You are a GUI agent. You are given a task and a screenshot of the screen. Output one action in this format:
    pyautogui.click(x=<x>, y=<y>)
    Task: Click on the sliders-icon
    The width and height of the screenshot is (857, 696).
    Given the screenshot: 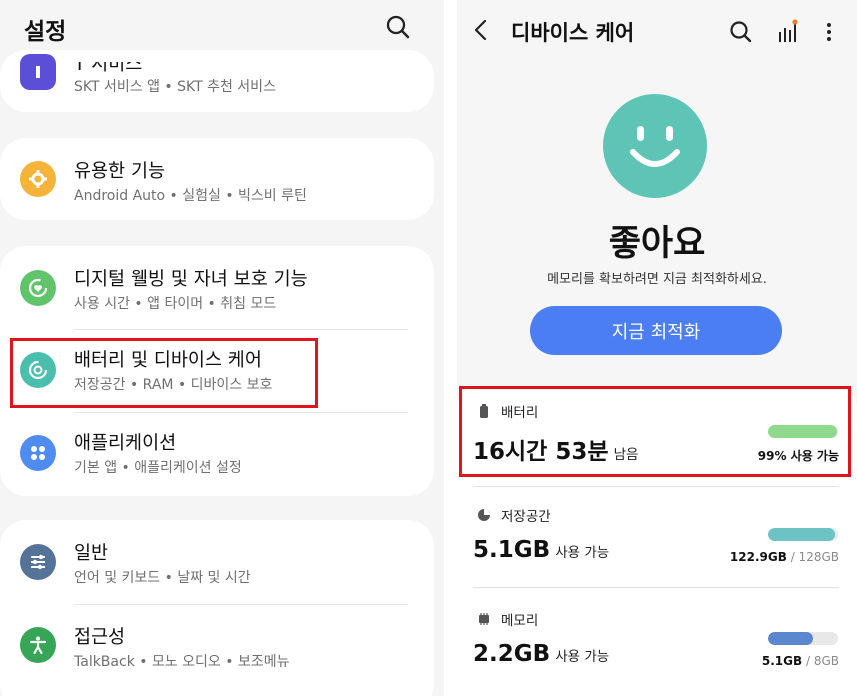 What is the action you would take?
    pyautogui.click(x=38, y=562)
    